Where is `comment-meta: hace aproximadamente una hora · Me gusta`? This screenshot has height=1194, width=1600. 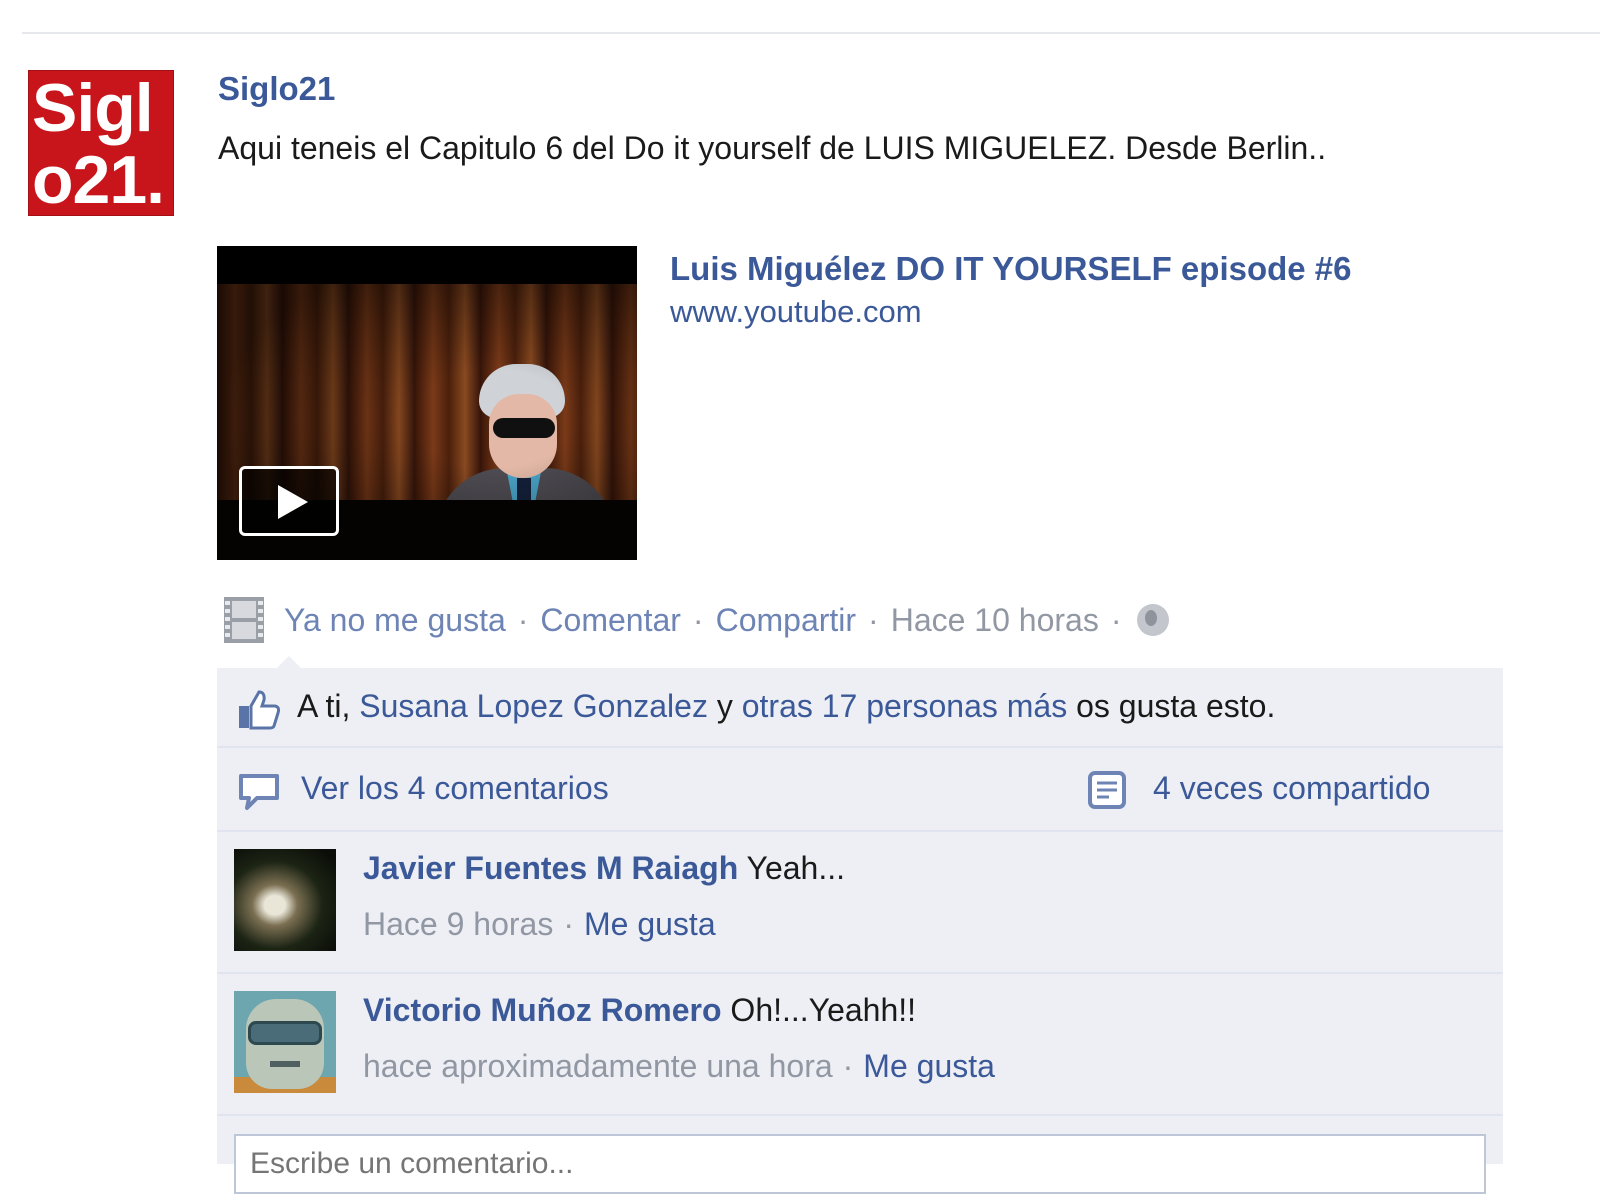
comment-meta: hace aproximadamente una hora · Me gusta is located at coordinates (679, 1066).